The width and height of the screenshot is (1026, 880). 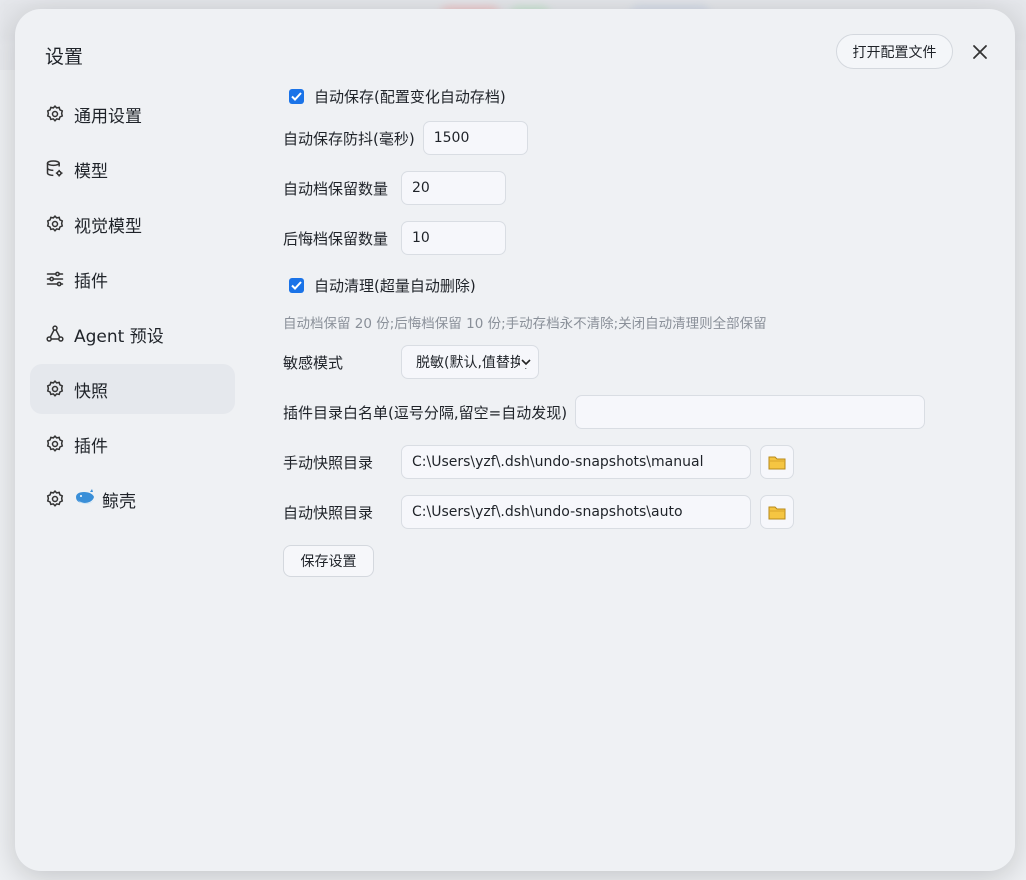 I want to click on auto-dir-input: C:\Users\yzf\.dsh\undo-snapshots\auto, so click(x=576, y=512).